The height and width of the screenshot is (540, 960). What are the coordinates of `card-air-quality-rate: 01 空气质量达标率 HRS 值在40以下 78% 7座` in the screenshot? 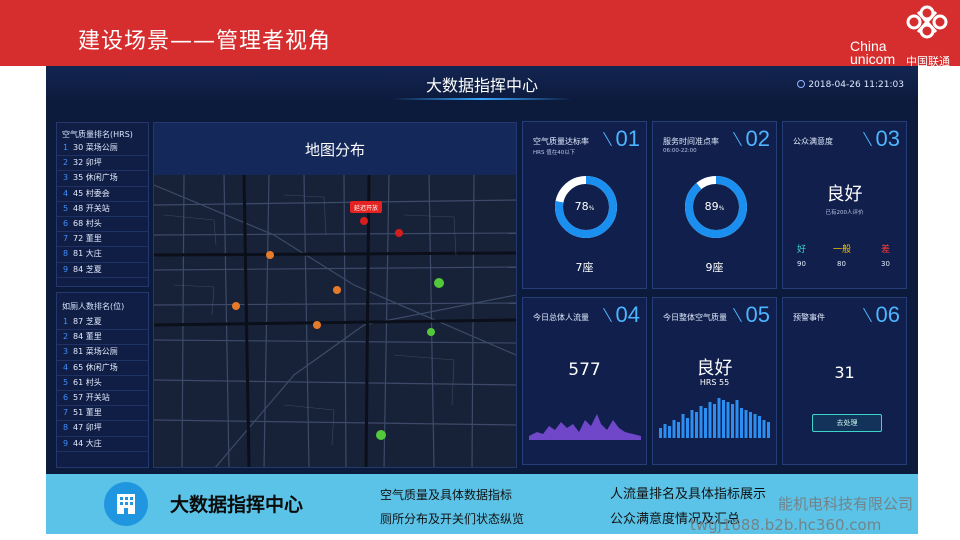 It's located at (584, 205).